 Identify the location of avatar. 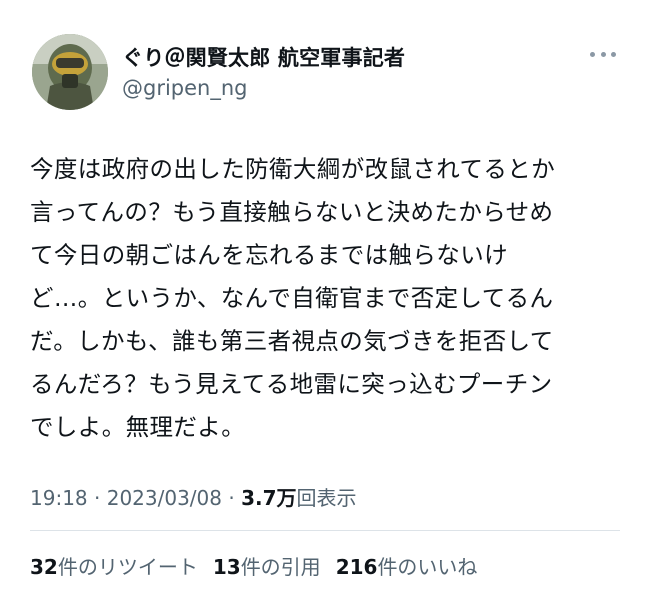
(70, 72).